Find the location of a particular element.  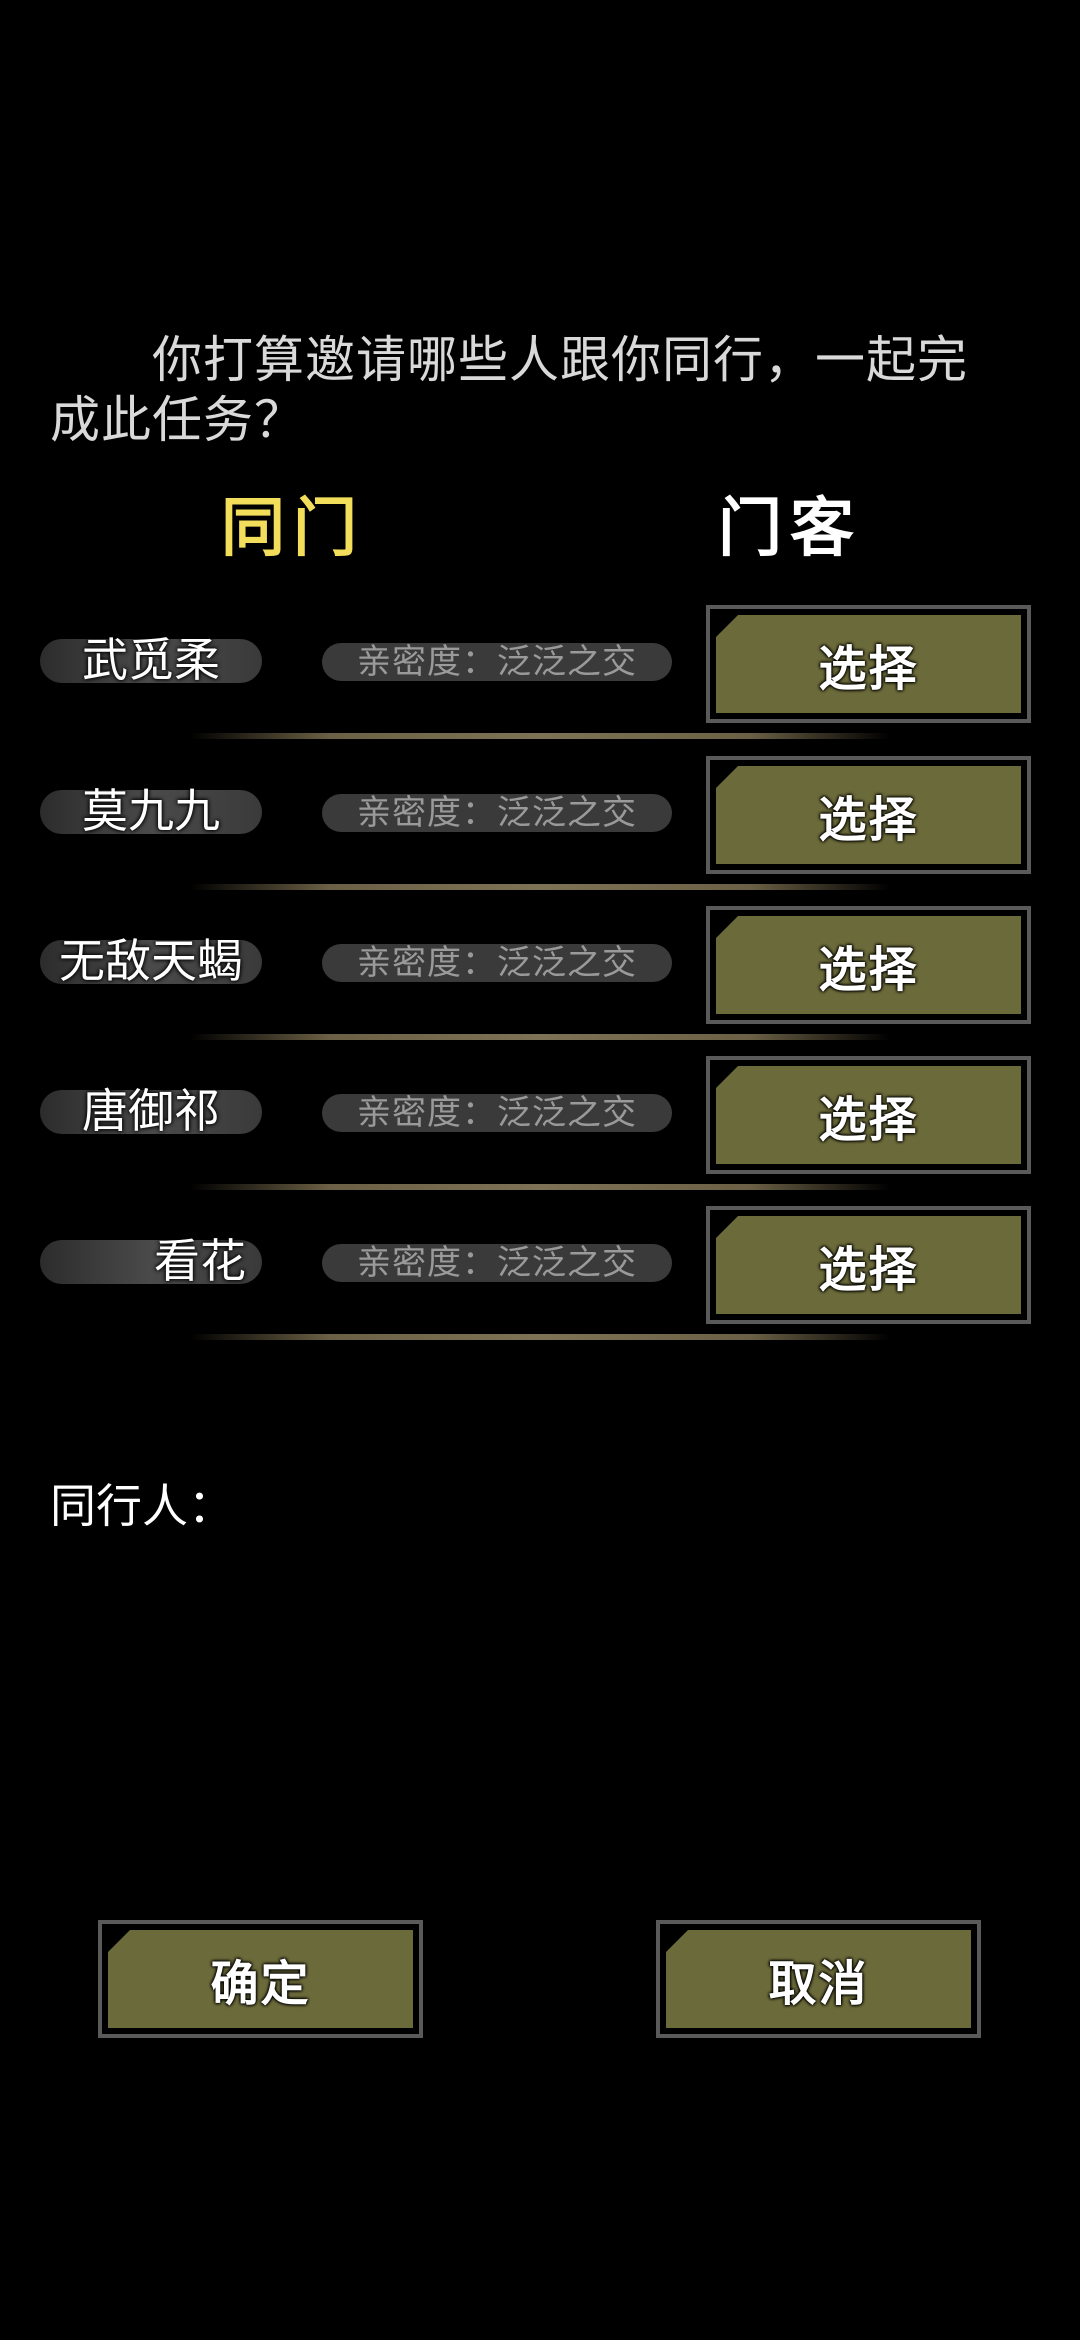

confirm-button: 确定 is located at coordinates (260, 1979).